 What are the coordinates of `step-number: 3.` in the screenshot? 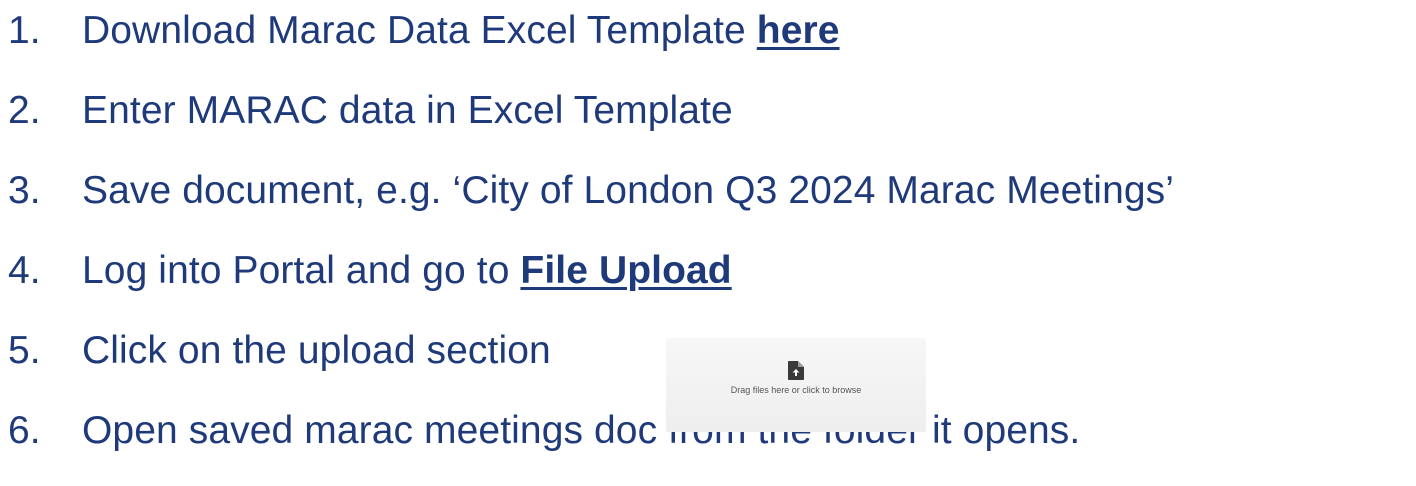 It's located at (24, 190).